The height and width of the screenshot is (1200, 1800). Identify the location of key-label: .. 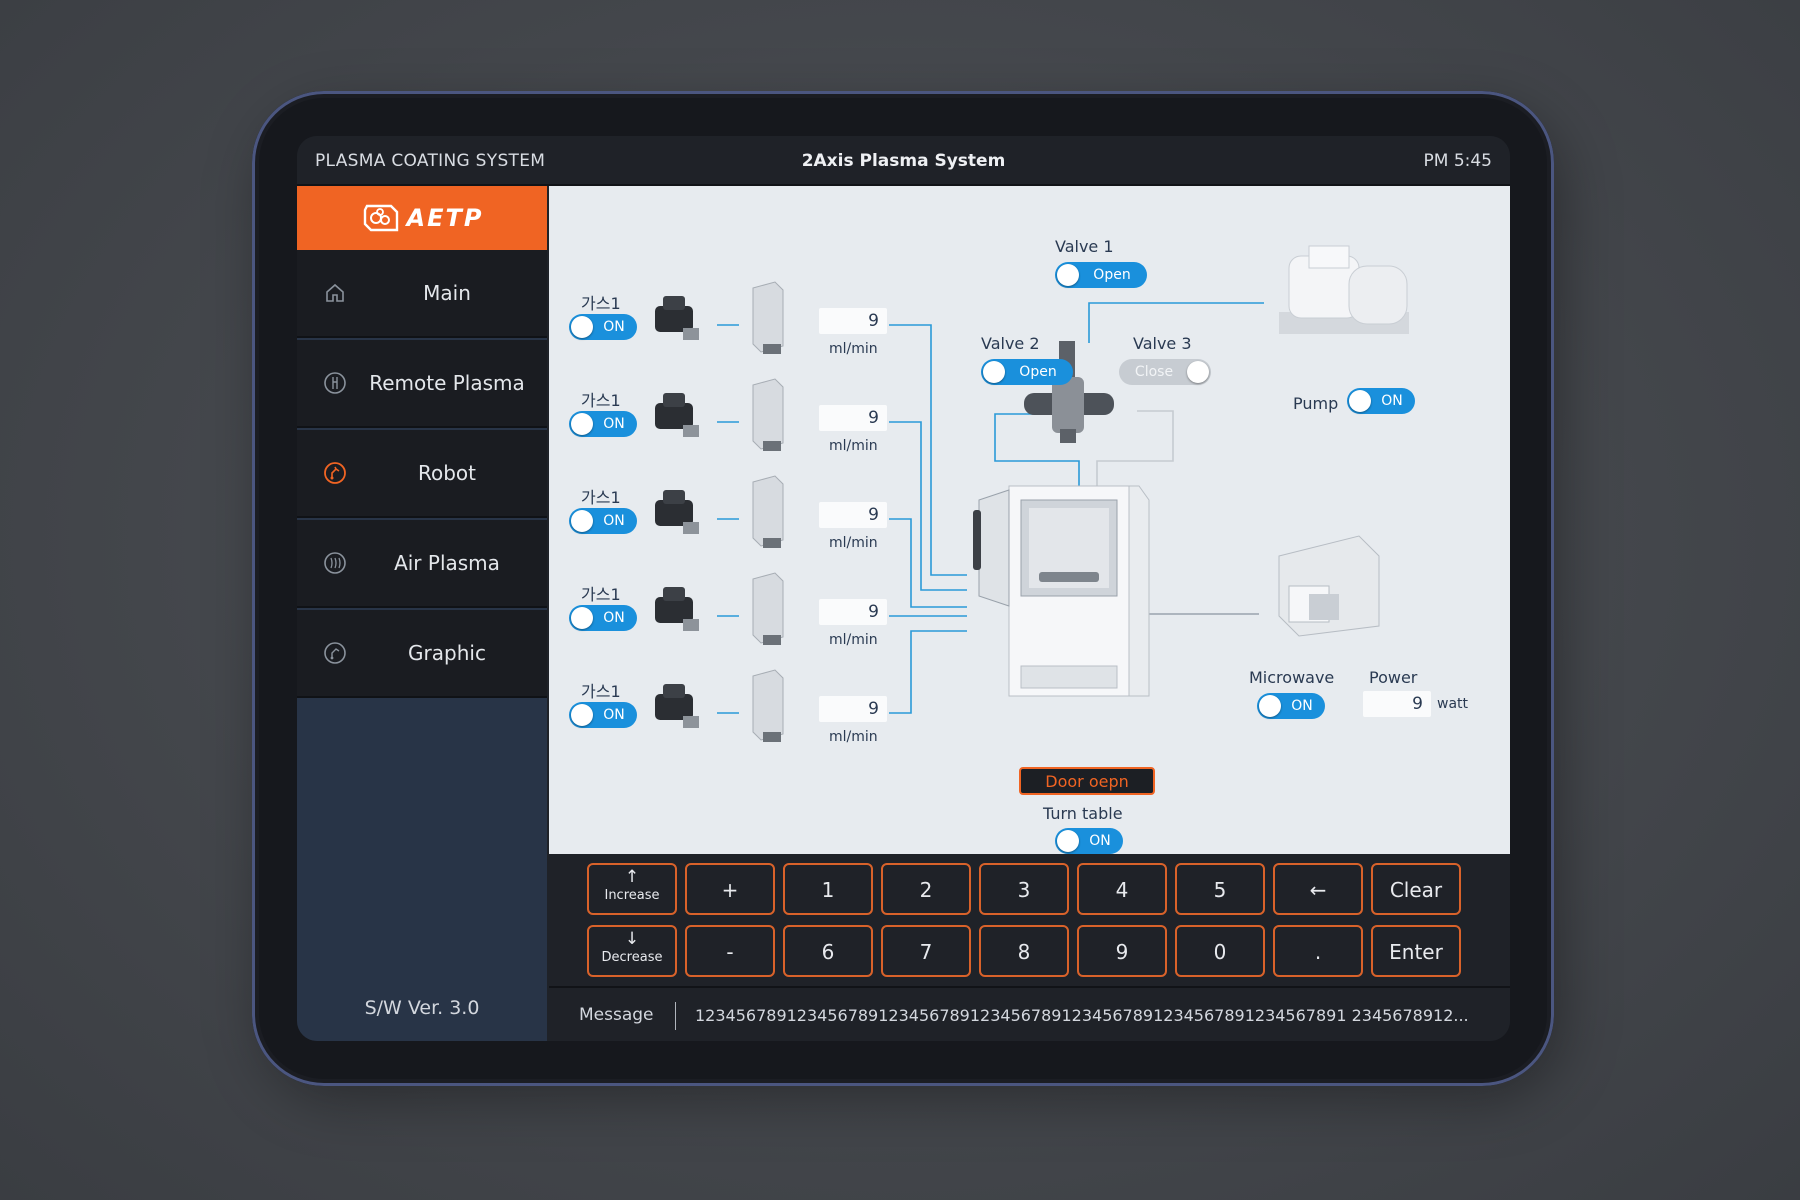
(1318, 952).